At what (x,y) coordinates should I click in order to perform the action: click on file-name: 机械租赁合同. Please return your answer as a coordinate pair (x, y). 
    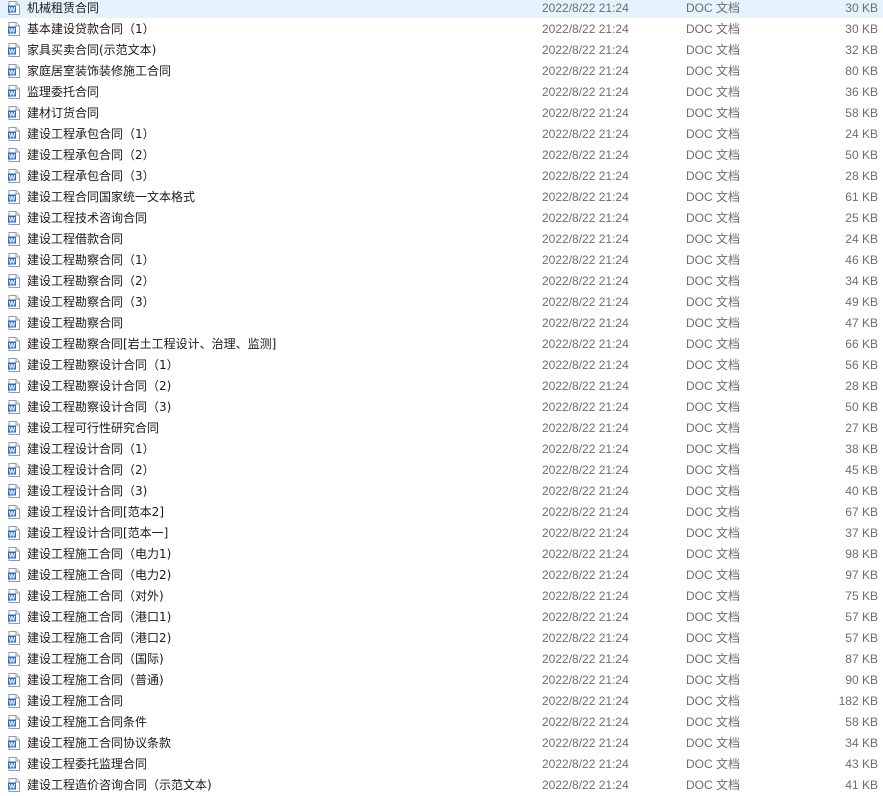
    Looking at the image, I should click on (63, 8).